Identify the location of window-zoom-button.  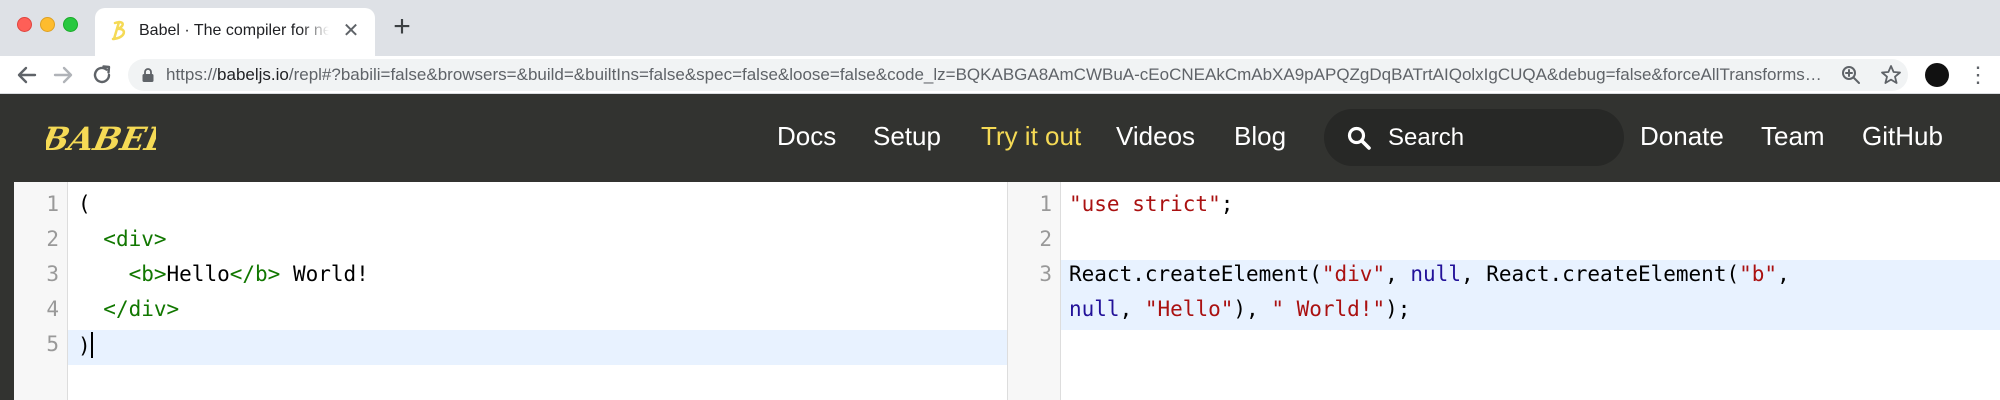
(70, 24).